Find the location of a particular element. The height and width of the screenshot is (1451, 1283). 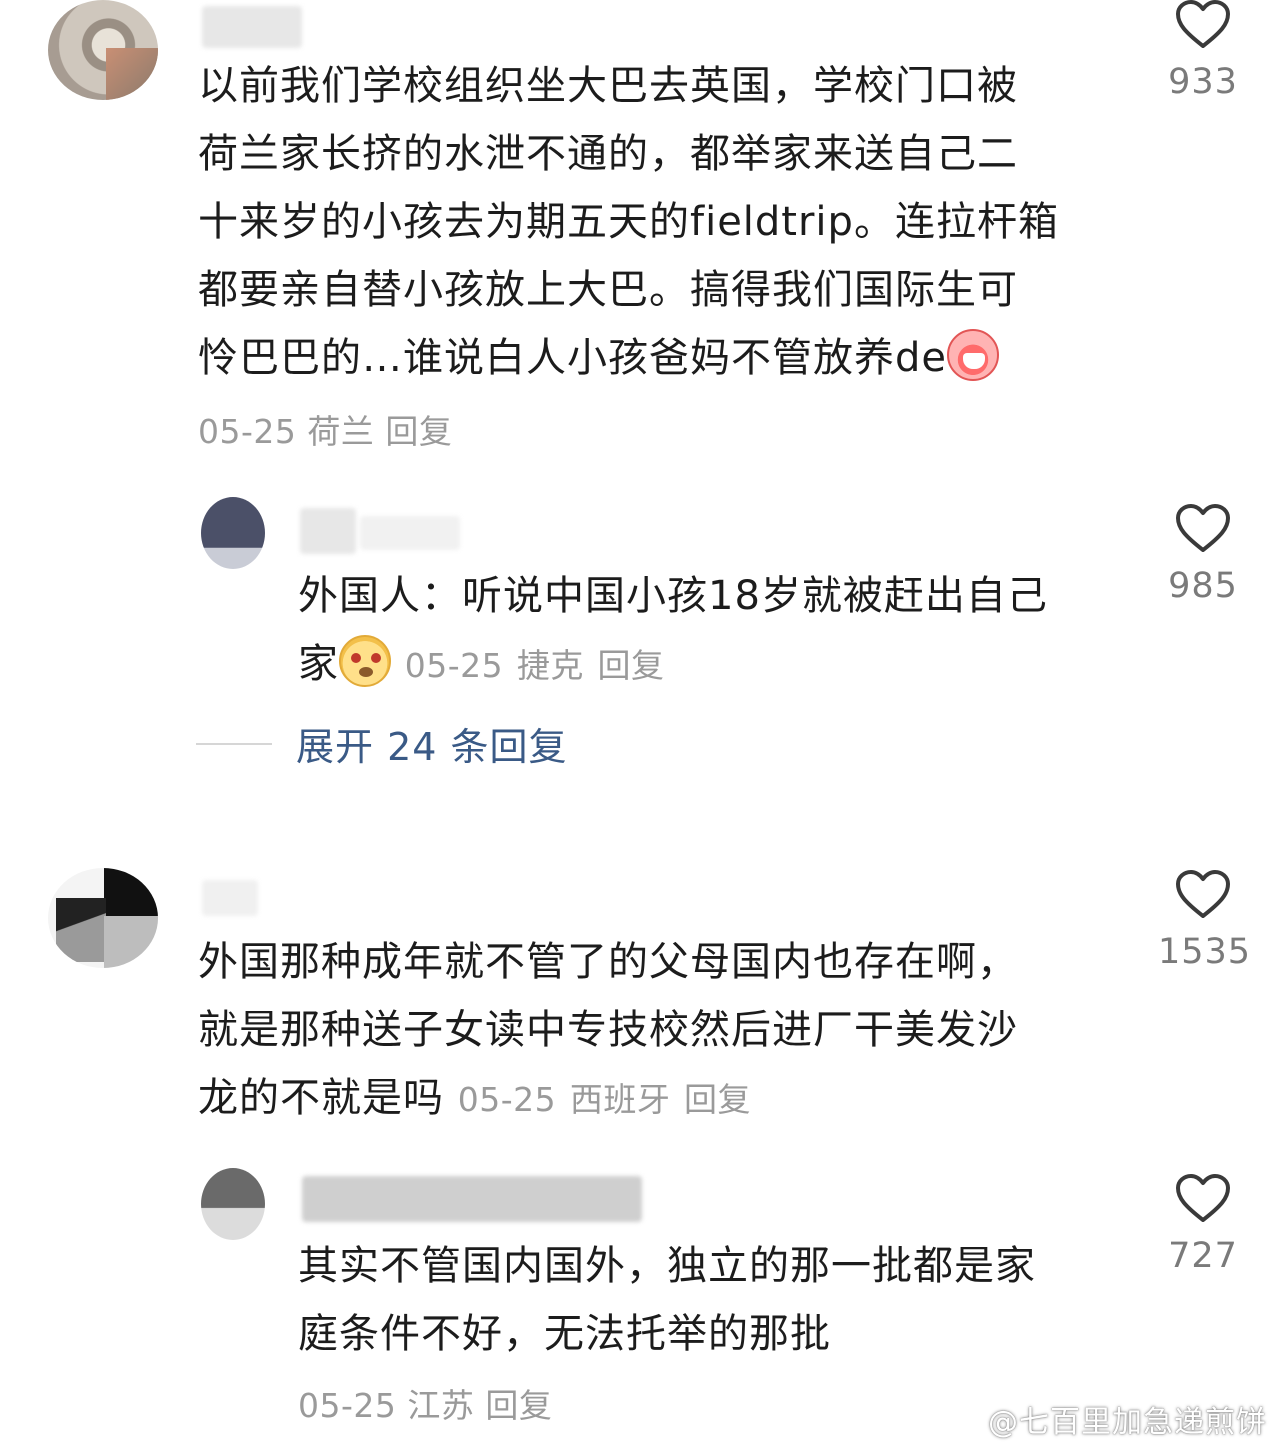

comment-location: 荷兰 is located at coordinates (341, 431).